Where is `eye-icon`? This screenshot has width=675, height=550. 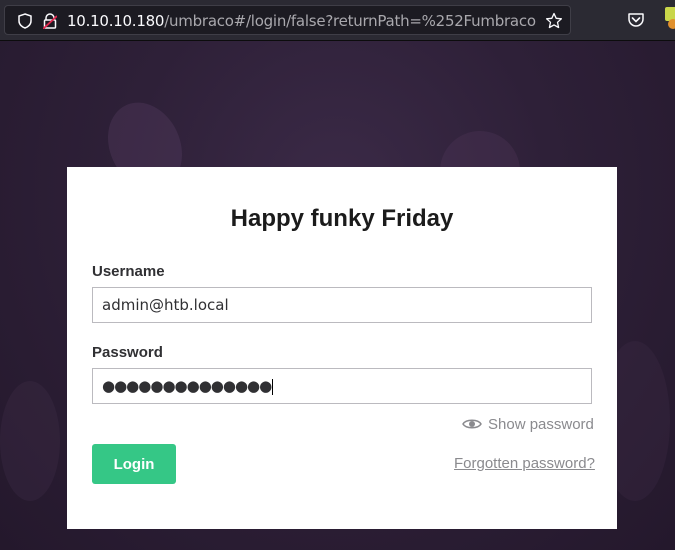
eye-icon is located at coordinates (472, 424).